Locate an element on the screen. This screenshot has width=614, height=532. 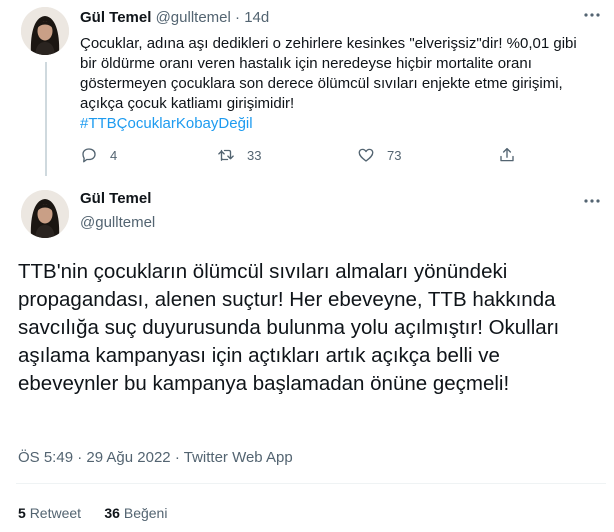
share-icon is located at coordinates (507, 154).